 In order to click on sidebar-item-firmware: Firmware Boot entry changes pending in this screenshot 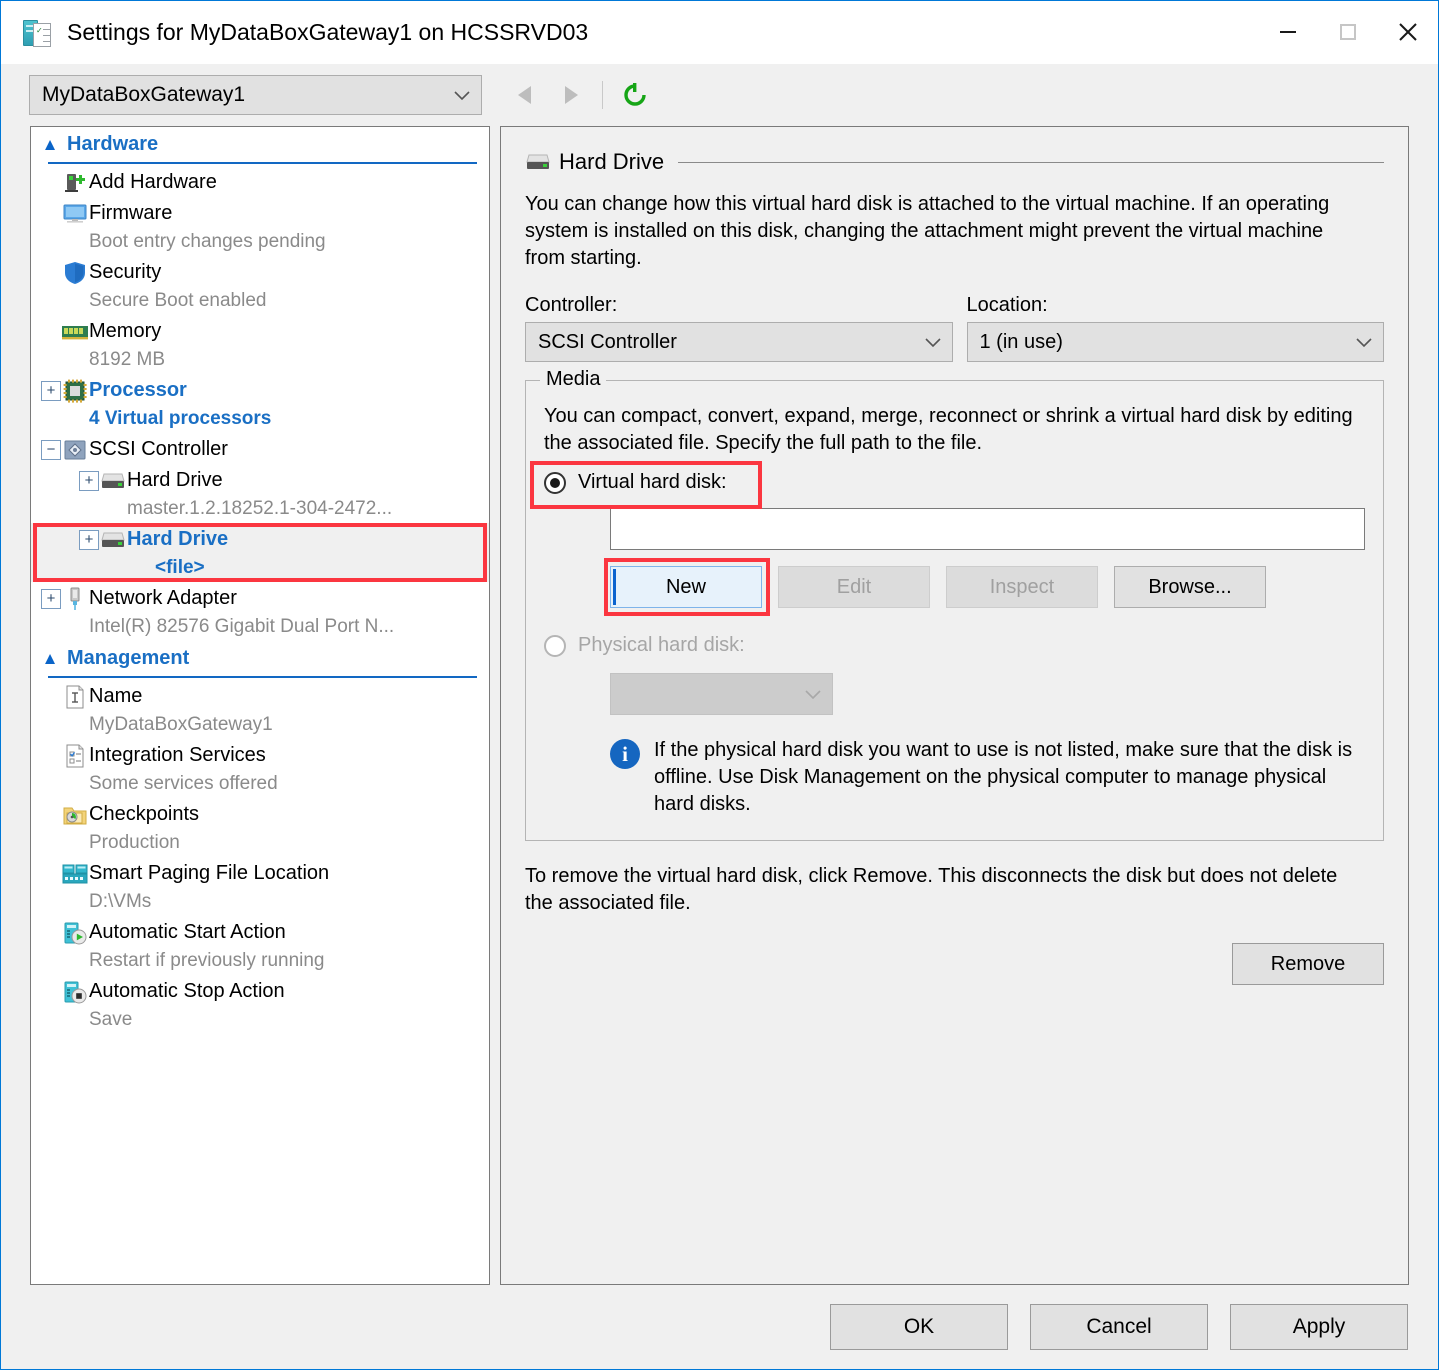, I will do `click(260, 226)`.